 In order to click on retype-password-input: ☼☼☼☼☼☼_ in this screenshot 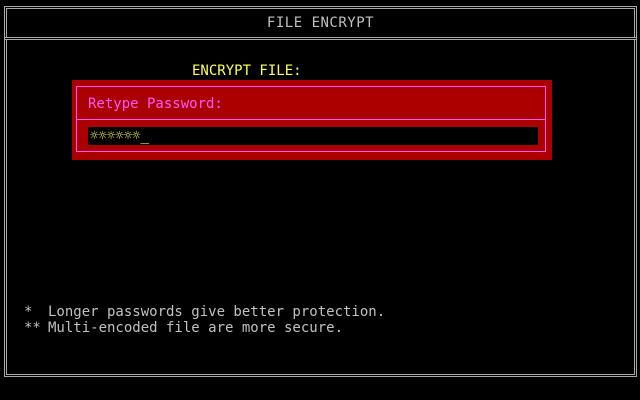, I will do `click(313, 136)`.